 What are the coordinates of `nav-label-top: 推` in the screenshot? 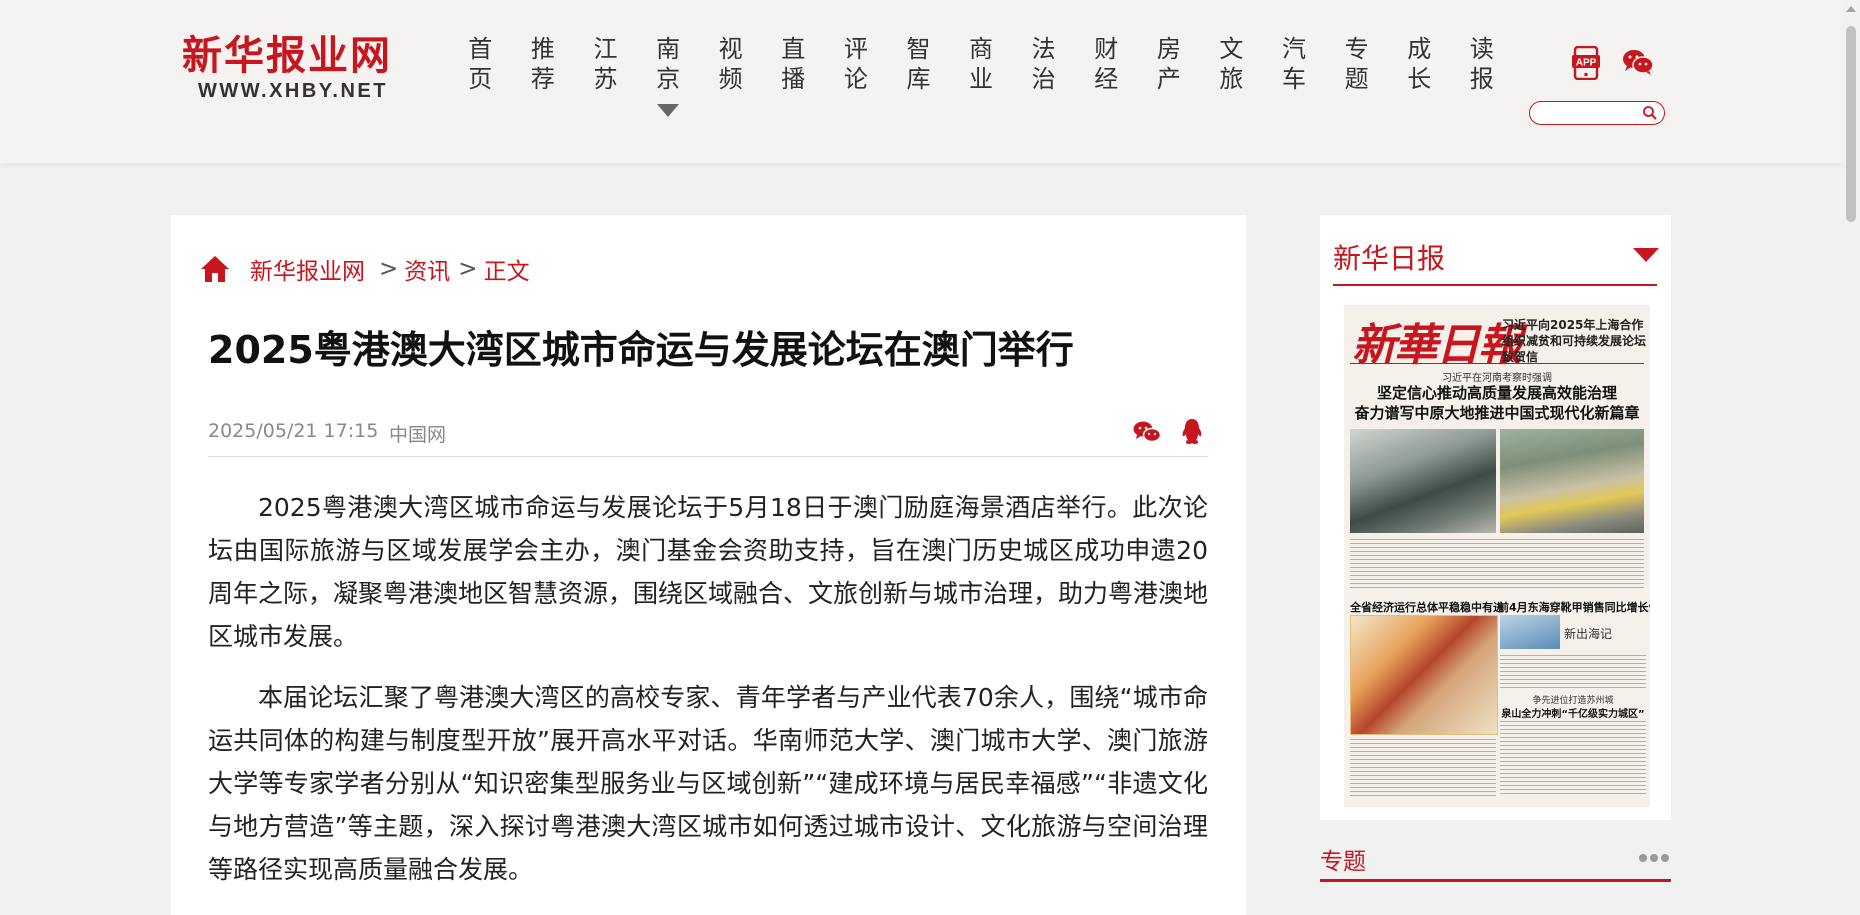 It's located at (542, 49).